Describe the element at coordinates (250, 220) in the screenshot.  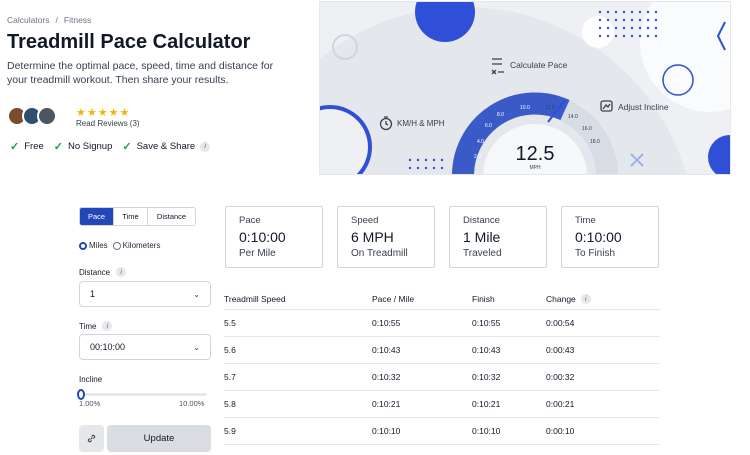
I see `card-label: Pace` at that location.